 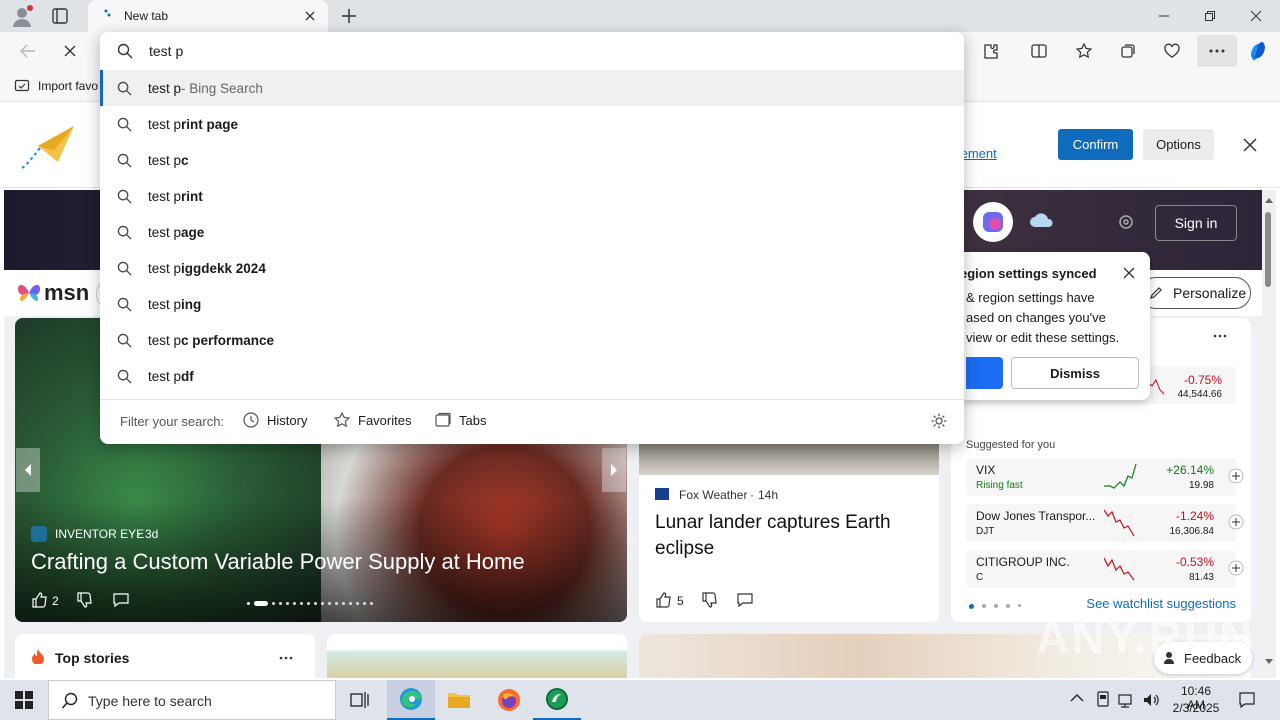 I want to click on top-stories-more-icon, so click(x=286, y=658).